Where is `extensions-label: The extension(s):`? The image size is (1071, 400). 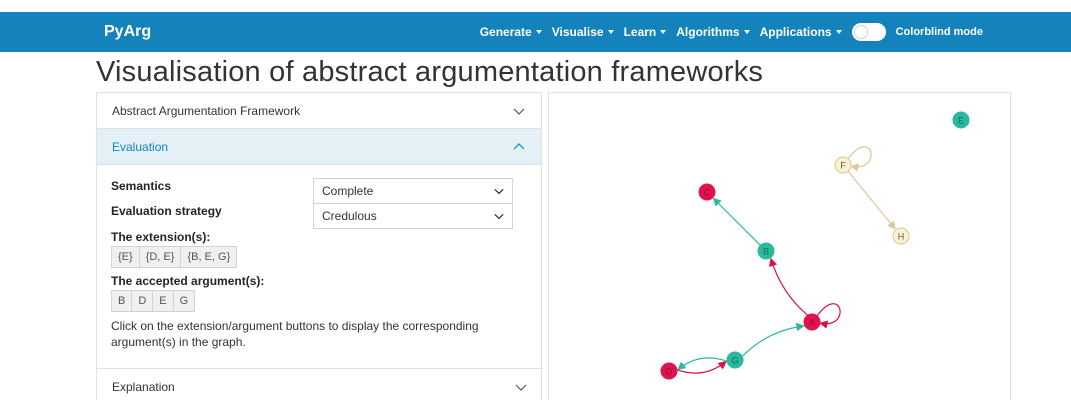 extensions-label: The extension(s): is located at coordinates (161, 237).